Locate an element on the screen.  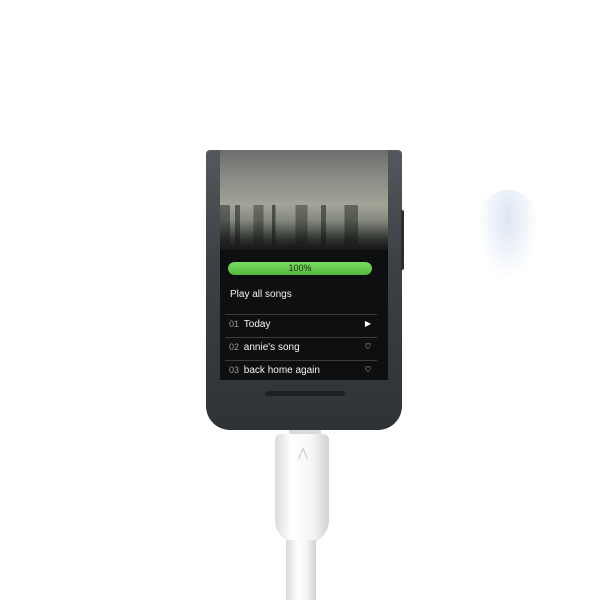
song-title: back home again is located at coordinates (281, 370).